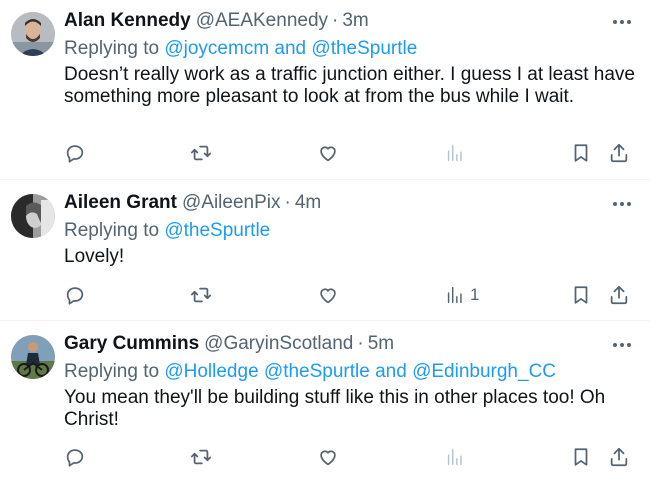 The width and height of the screenshot is (650, 489). What do you see at coordinates (216, 48) in the screenshot?
I see `mention-link: @joycemcm` at bounding box center [216, 48].